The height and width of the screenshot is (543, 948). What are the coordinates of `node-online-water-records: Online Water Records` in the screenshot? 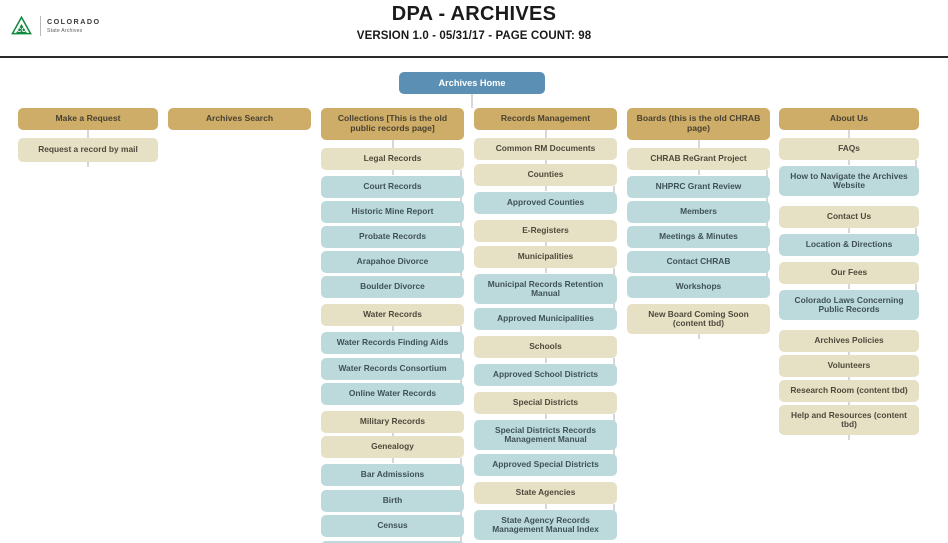 It's located at (392, 394).